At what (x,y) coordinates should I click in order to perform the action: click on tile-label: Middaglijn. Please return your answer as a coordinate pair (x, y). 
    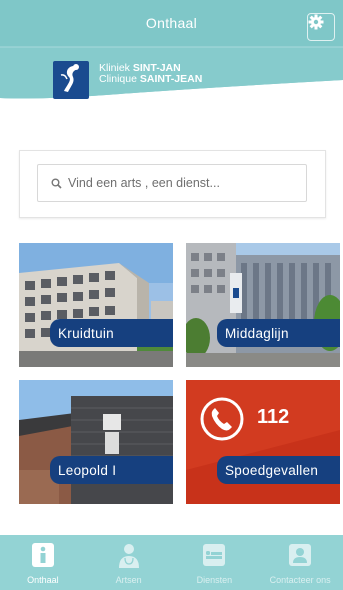
    Looking at the image, I should click on (278, 333).